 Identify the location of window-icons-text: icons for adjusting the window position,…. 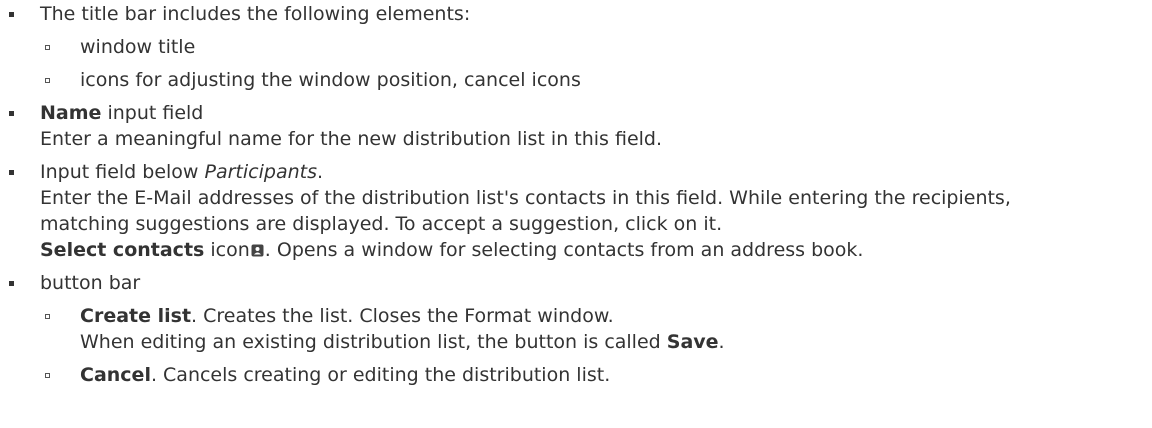
(330, 80).